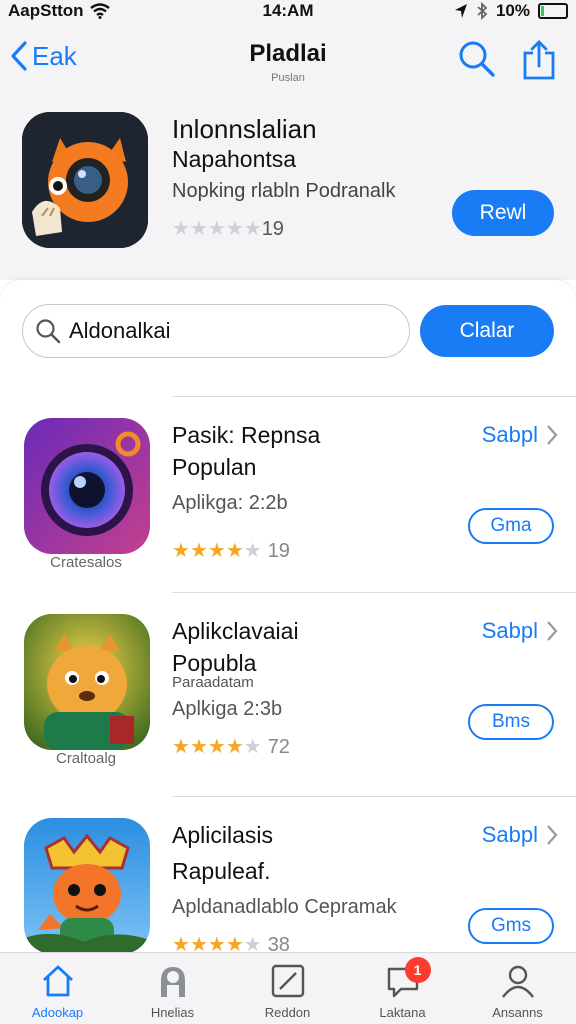 This screenshot has height=1024, width=576. What do you see at coordinates (216, 331) in the screenshot?
I see `search-input: Aldonalkai` at bounding box center [216, 331].